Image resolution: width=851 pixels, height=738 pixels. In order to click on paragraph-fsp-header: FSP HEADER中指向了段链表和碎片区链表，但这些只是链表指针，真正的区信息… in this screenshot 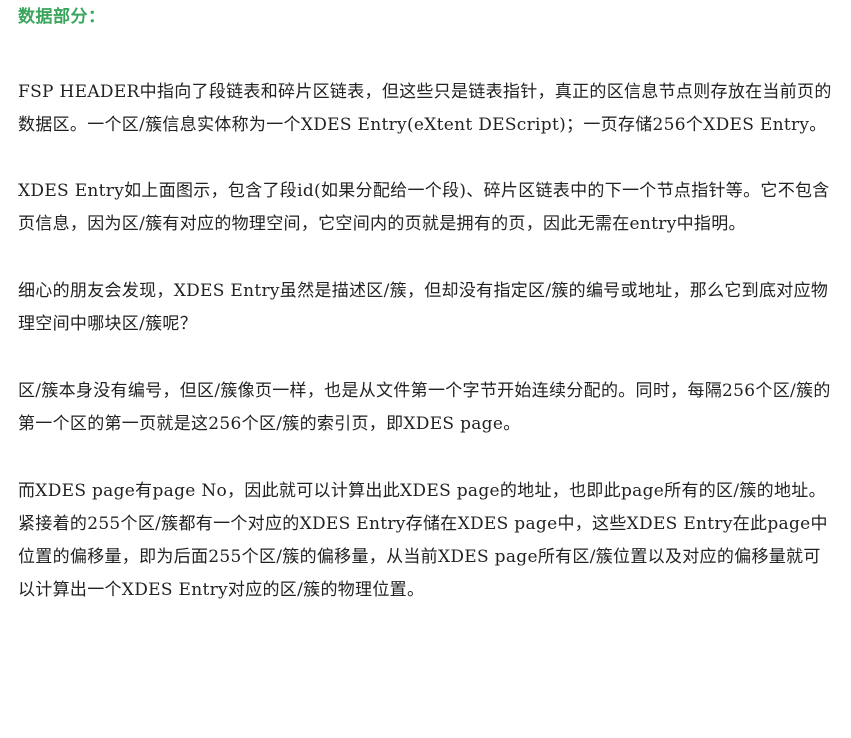, I will do `click(425, 108)`.